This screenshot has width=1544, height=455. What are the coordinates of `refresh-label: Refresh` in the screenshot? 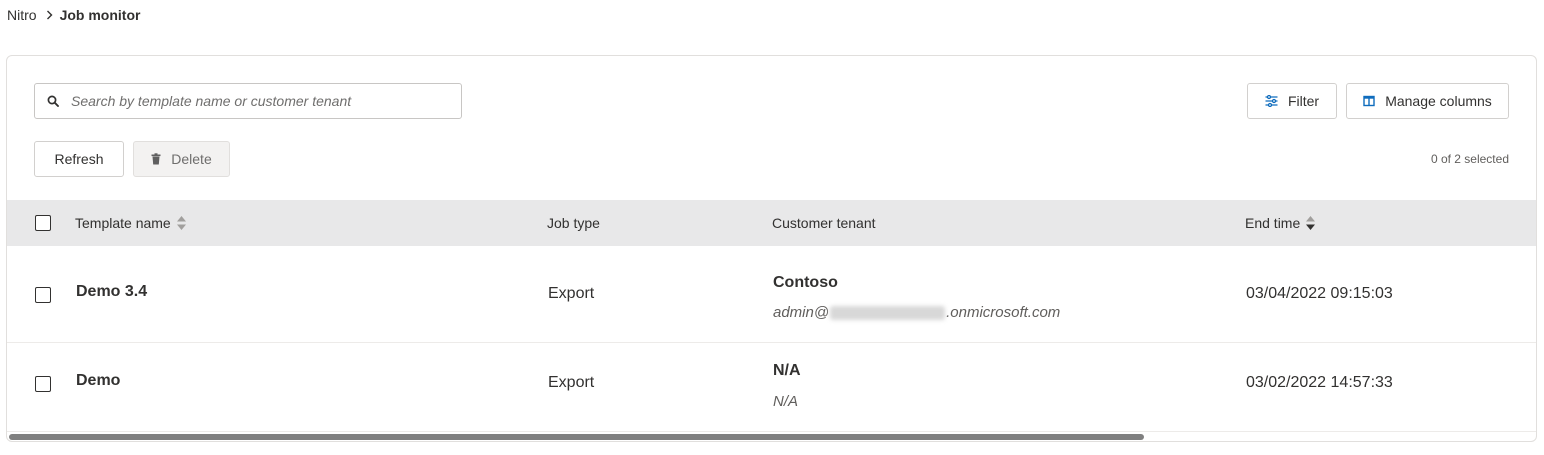 It's located at (79, 159).